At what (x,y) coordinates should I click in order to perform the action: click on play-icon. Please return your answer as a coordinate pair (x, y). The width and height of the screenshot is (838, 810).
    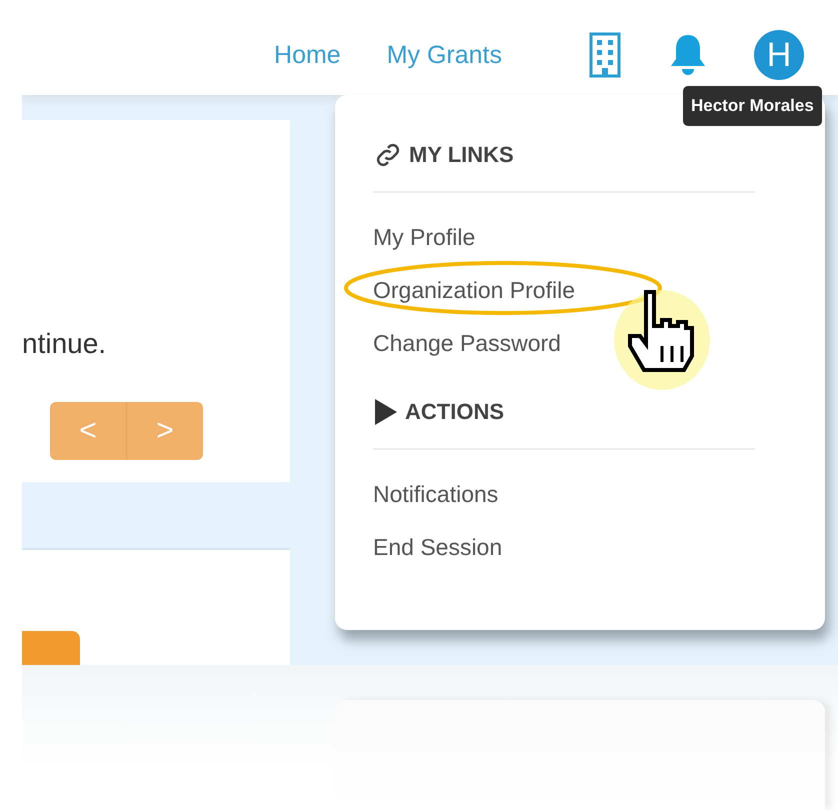
    Looking at the image, I should click on (386, 412).